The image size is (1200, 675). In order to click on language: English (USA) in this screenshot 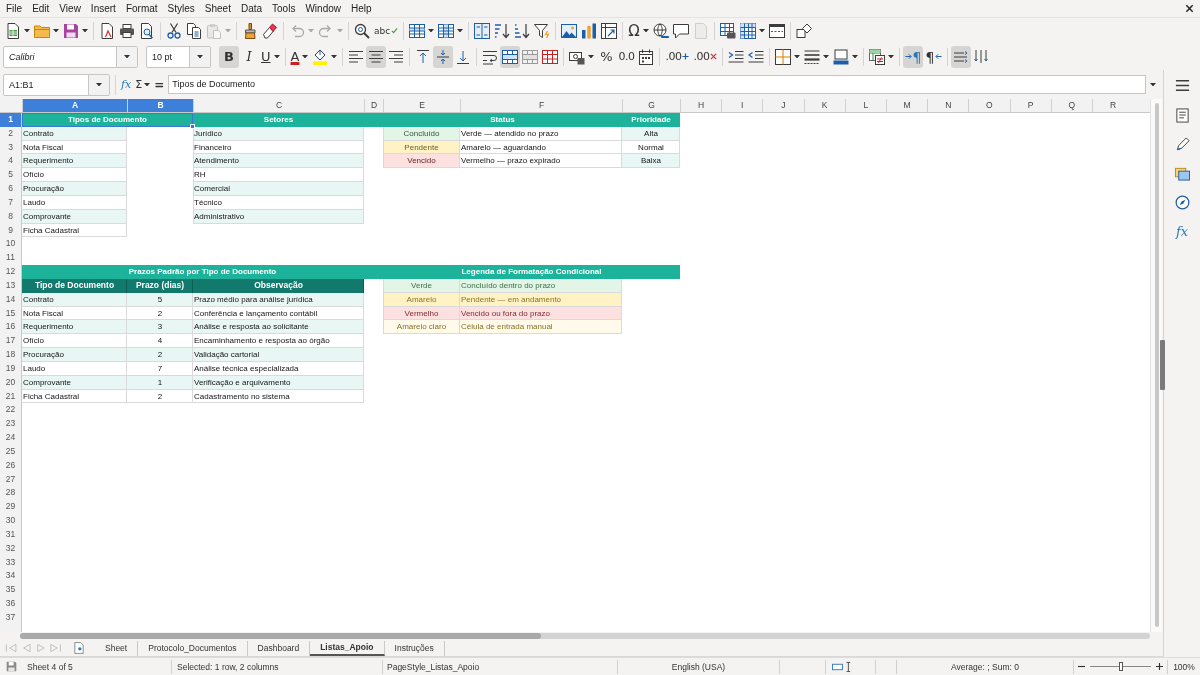, I will do `click(698, 666)`.